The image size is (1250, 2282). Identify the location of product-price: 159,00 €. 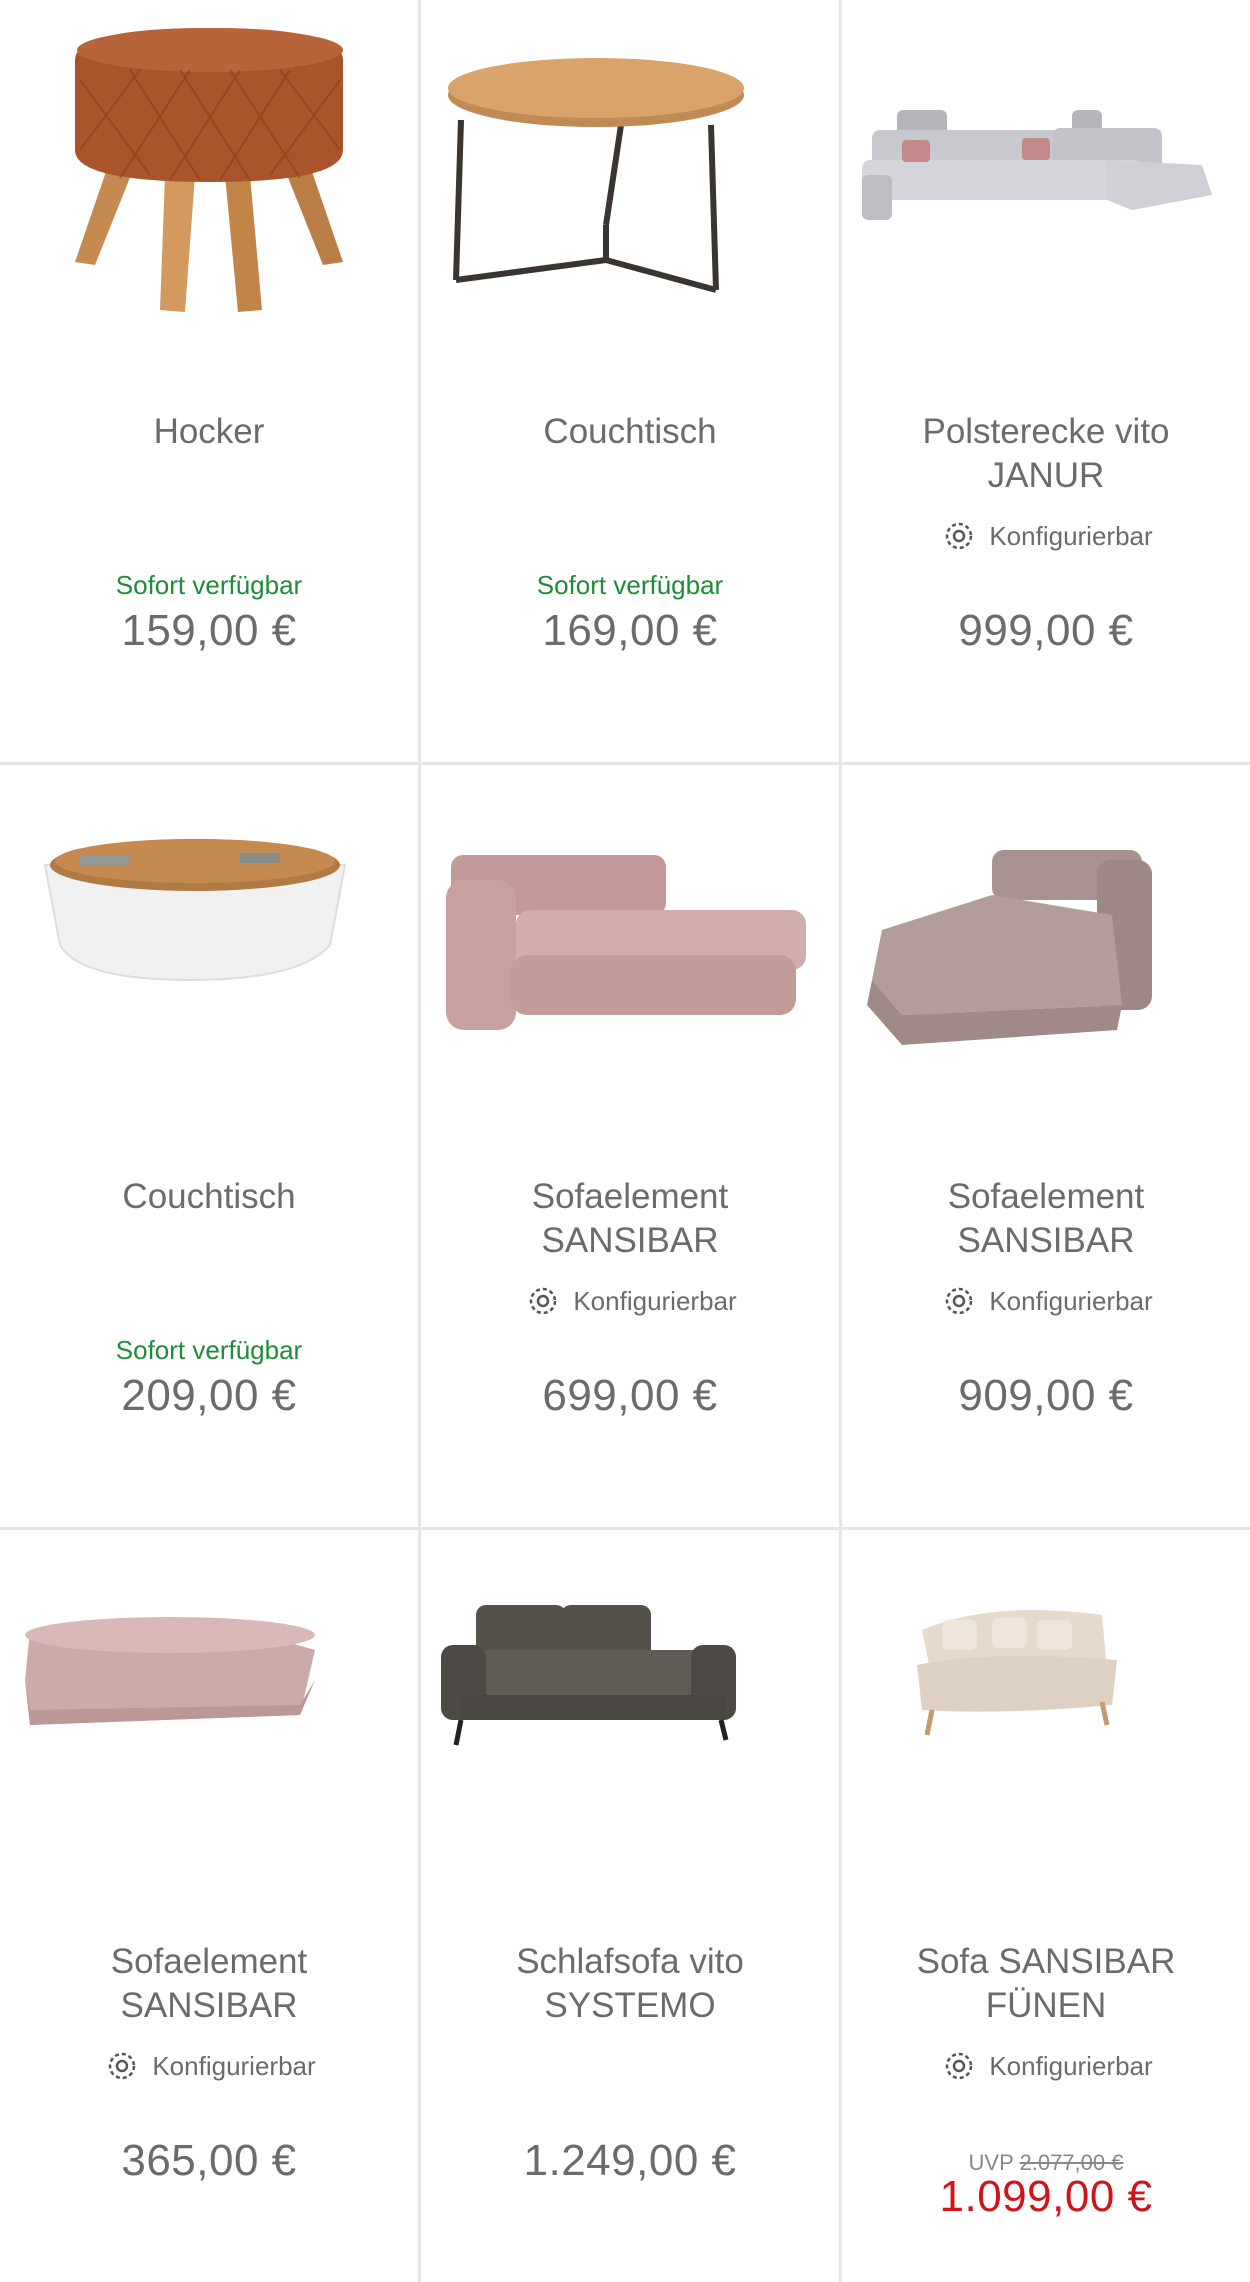
(209, 630).